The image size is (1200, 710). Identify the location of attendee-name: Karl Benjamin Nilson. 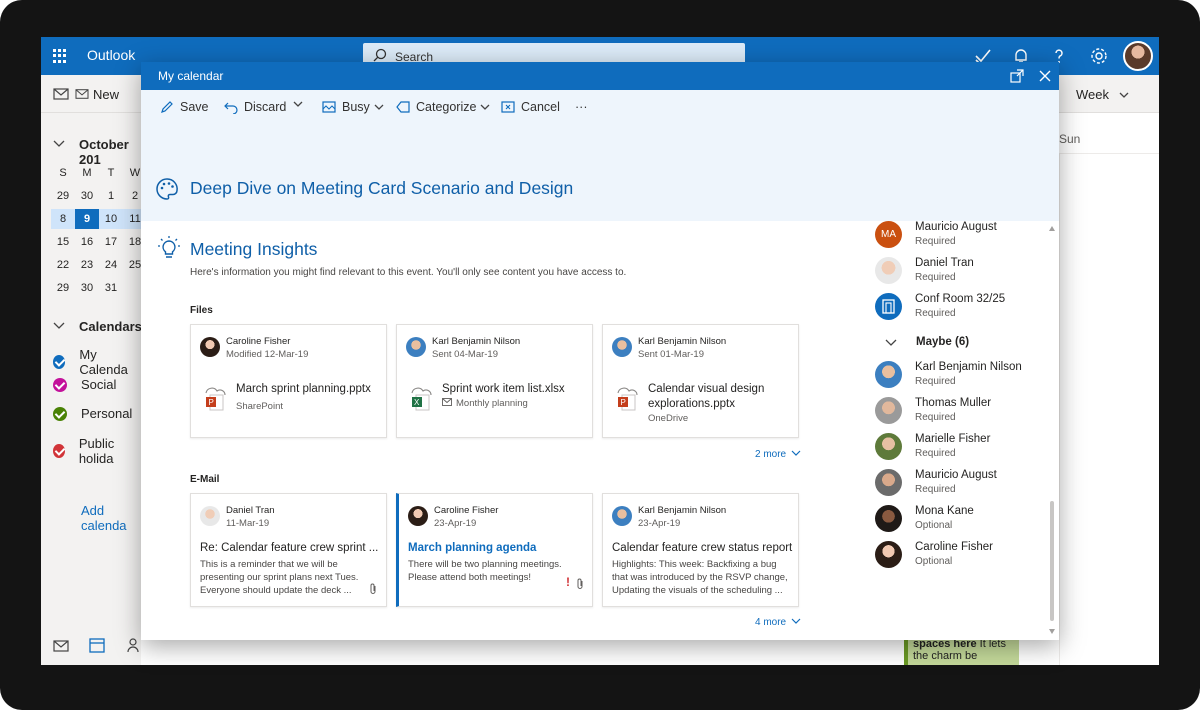
(968, 367).